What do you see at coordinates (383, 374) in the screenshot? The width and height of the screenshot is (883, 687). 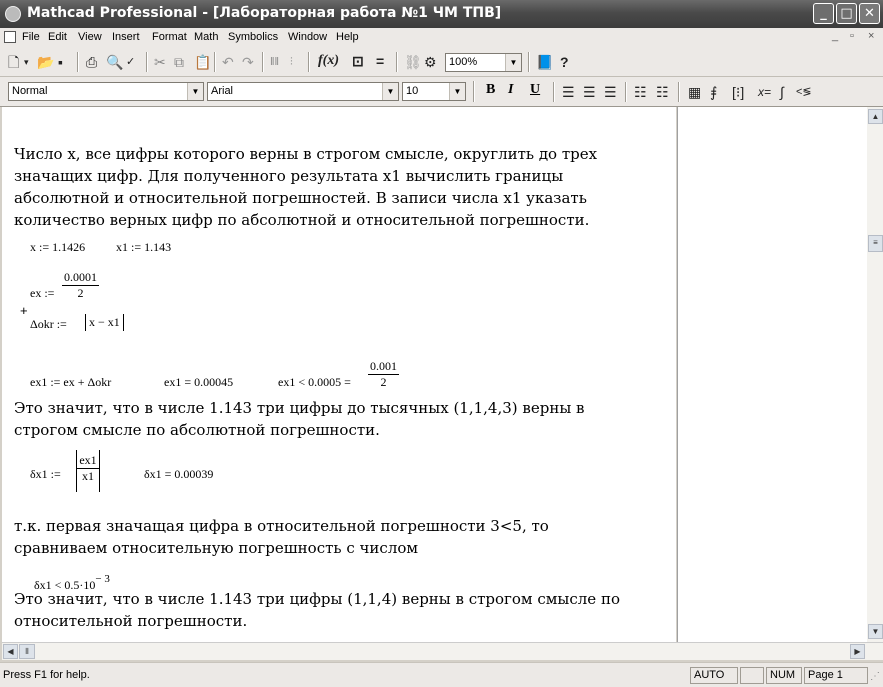 I see `math-region-ex1-compare-fraction: 0.001 2` at bounding box center [383, 374].